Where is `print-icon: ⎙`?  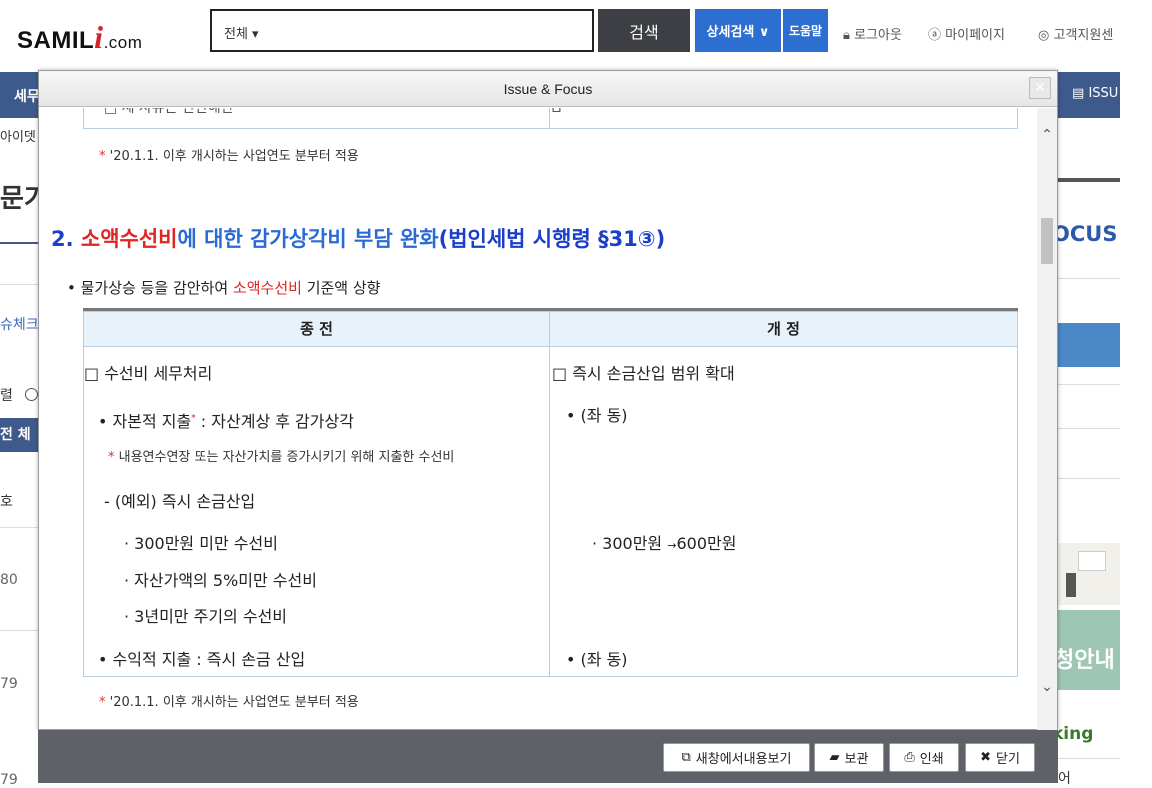
print-icon: ⎙ is located at coordinates (909, 757).